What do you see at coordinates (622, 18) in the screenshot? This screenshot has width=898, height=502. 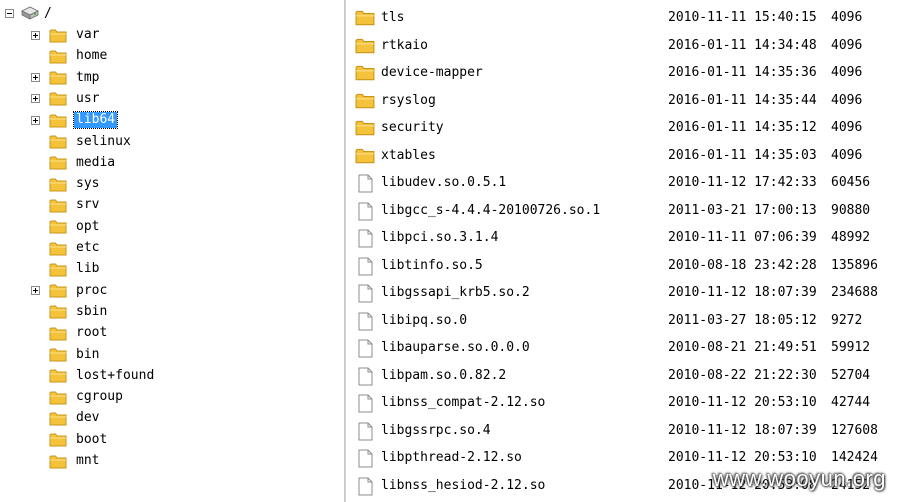 I see `folder-row: tls 2010-11-11 15:40:15 4096` at bounding box center [622, 18].